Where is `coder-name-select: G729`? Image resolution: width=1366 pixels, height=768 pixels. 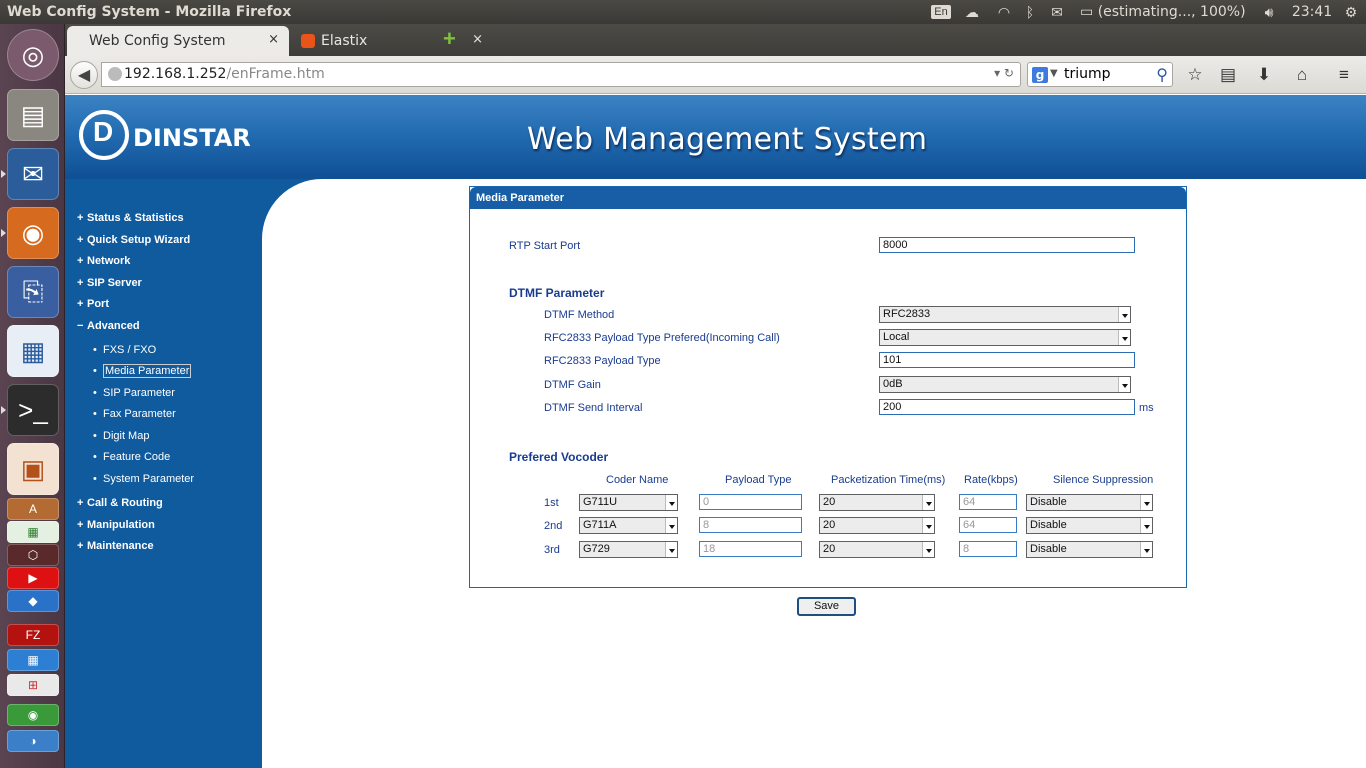
coder-name-select: G729 is located at coordinates (628, 549).